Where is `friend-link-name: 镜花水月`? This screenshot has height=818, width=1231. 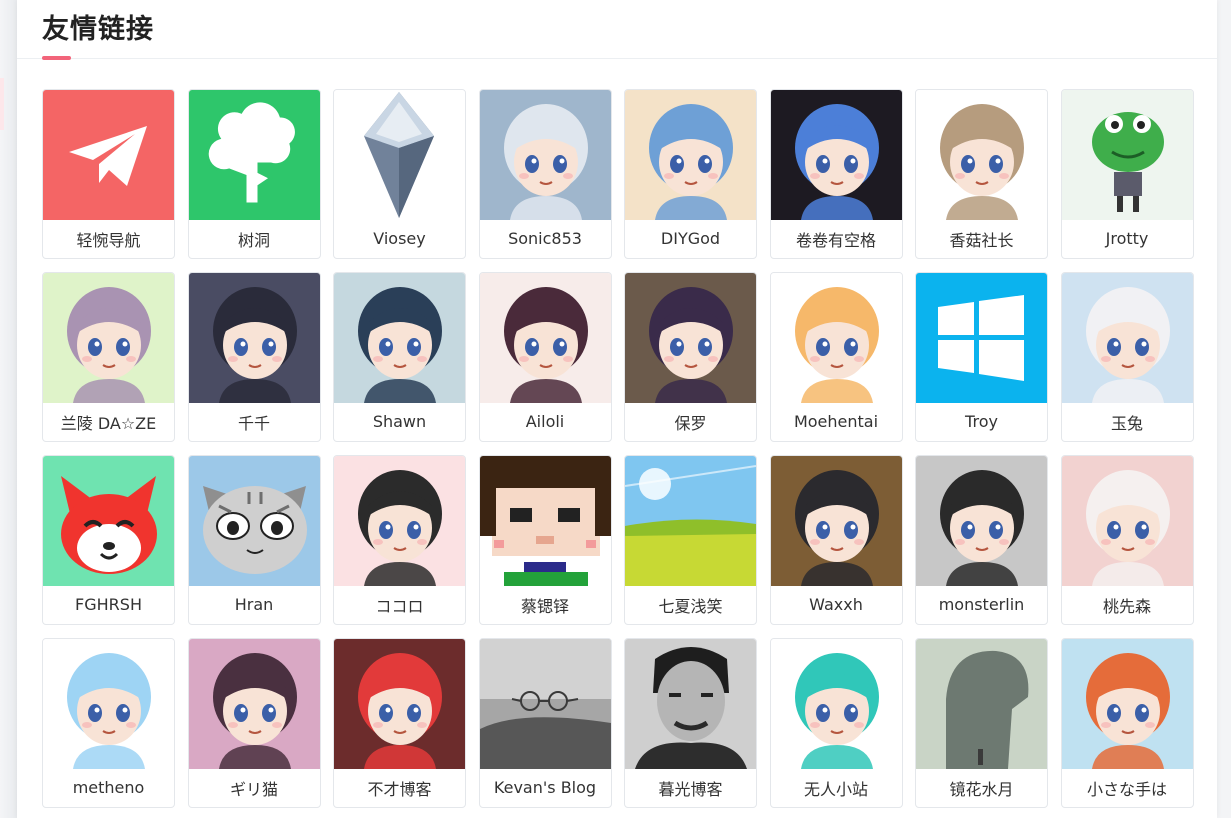
friend-link-name: 镜花水月 is located at coordinates (981, 789).